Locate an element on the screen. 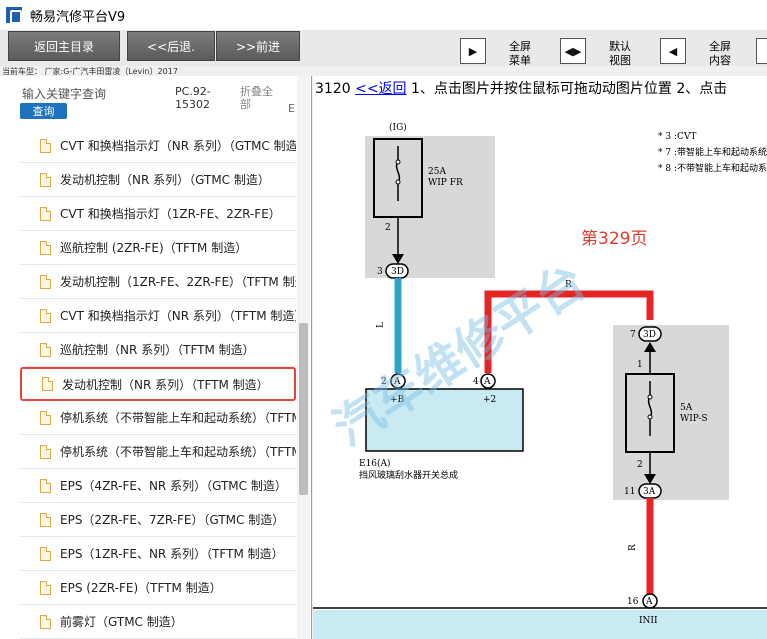 The height and width of the screenshot is (639, 767). svg-text: L is located at coordinates (381, 325).